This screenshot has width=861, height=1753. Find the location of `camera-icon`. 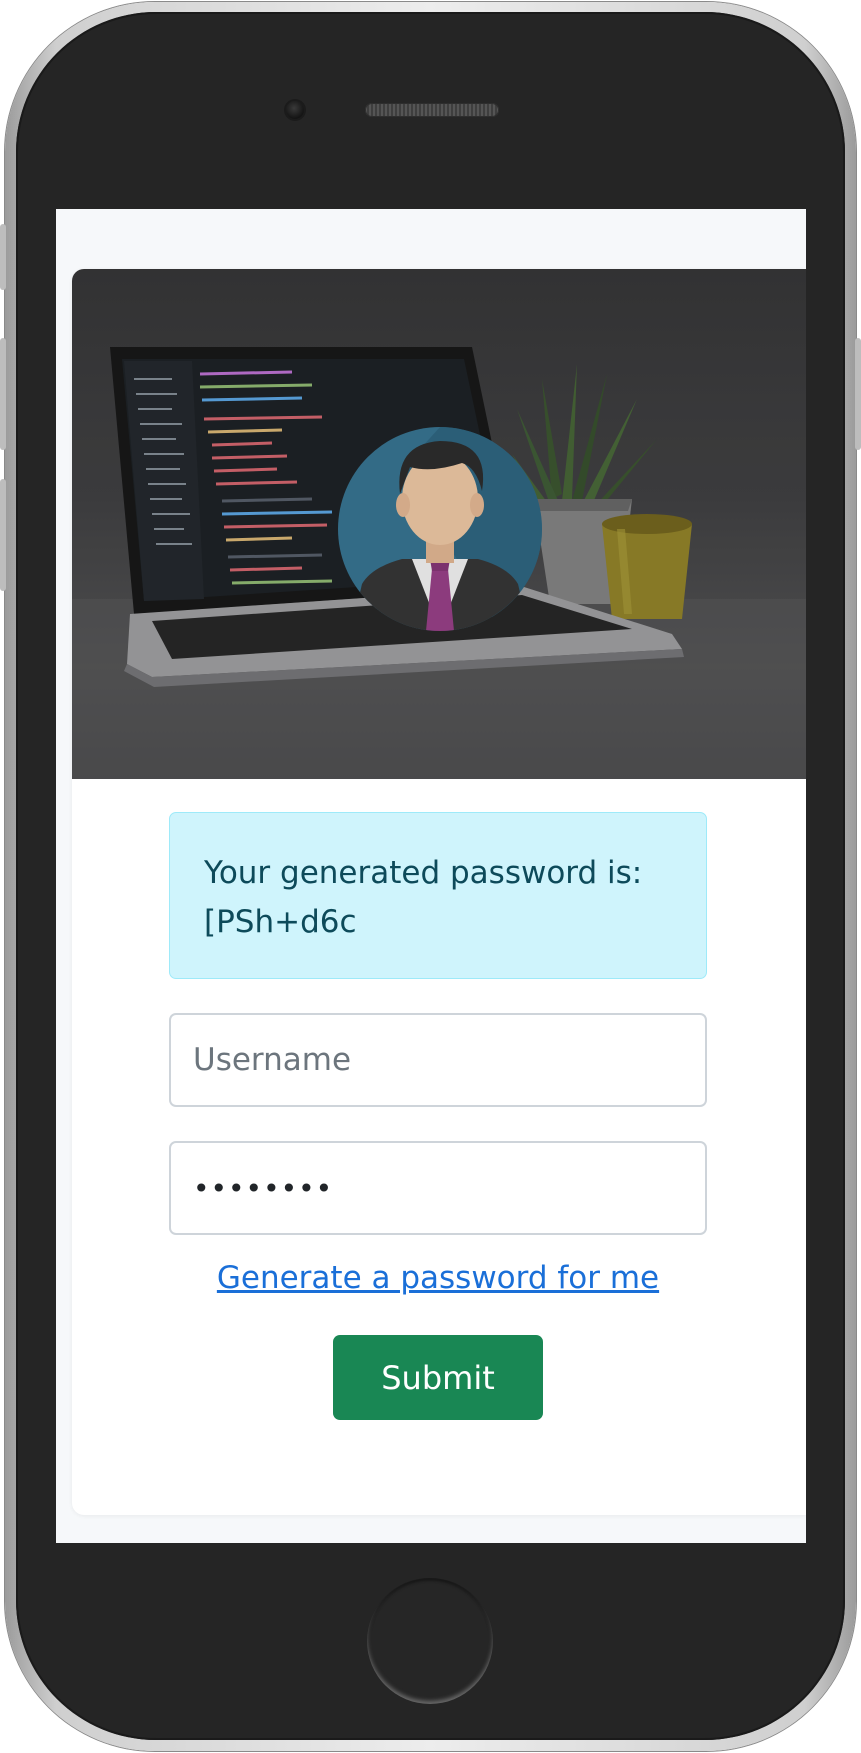

camera-icon is located at coordinates (295, 110).